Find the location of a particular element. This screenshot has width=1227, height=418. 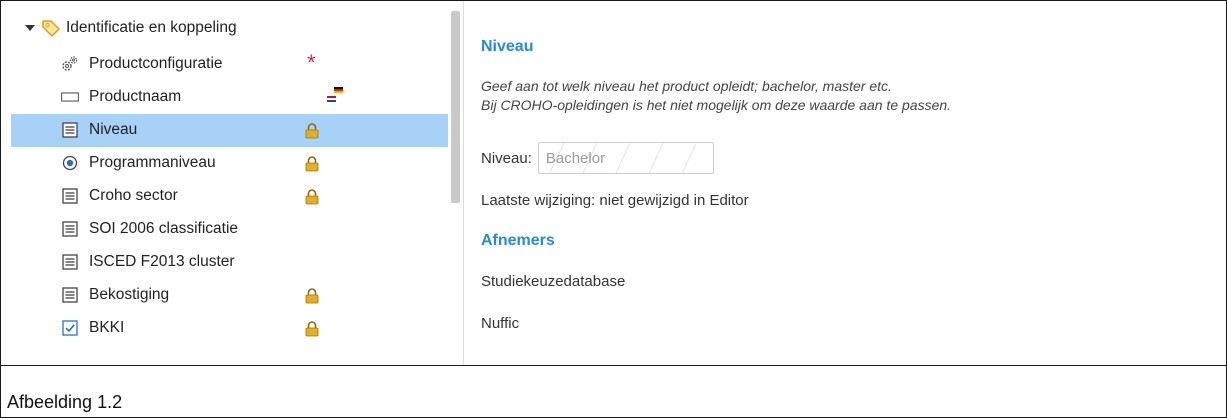

tree-scrollbar is located at coordinates (455, 107).